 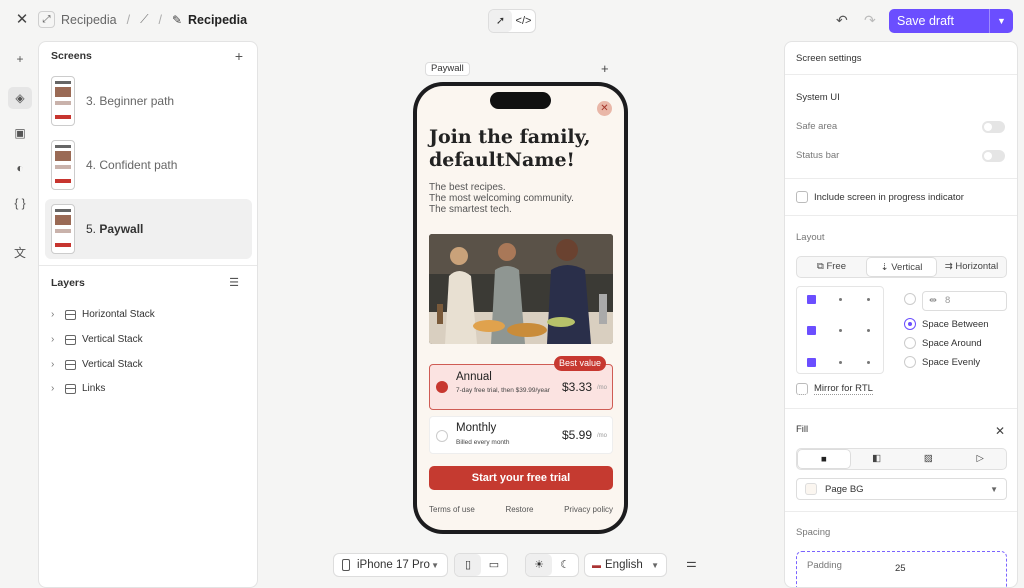 I want to click on landscape-icon: ▭, so click(x=494, y=565).